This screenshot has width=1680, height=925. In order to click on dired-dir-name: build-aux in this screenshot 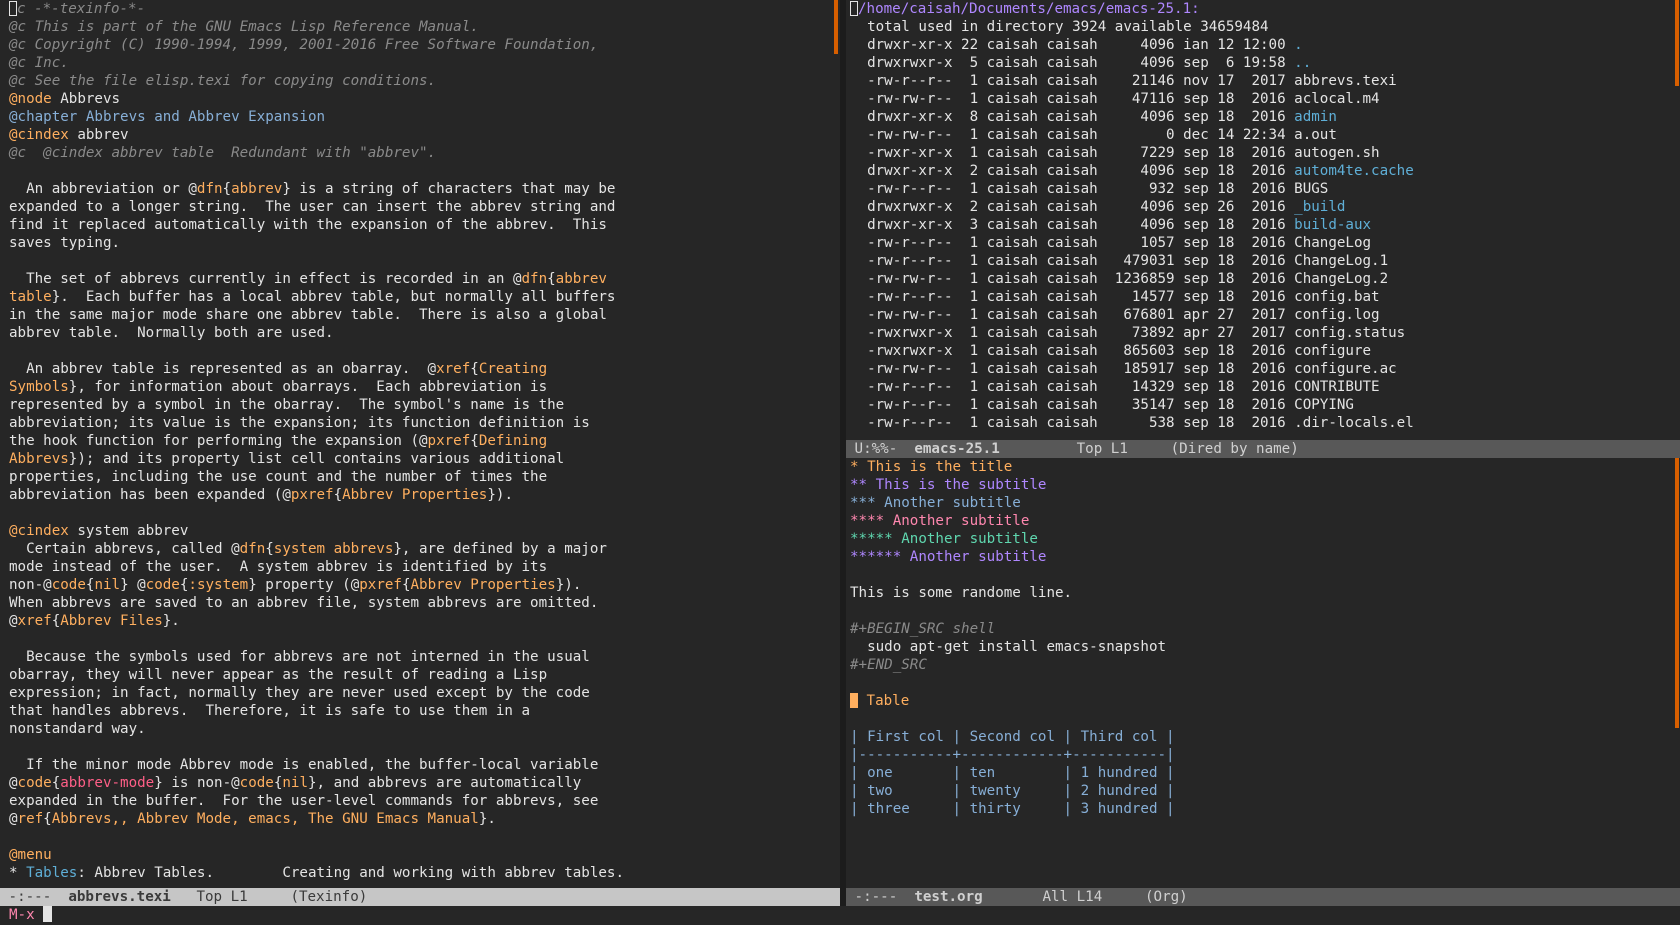, I will do `click(1332, 225)`.